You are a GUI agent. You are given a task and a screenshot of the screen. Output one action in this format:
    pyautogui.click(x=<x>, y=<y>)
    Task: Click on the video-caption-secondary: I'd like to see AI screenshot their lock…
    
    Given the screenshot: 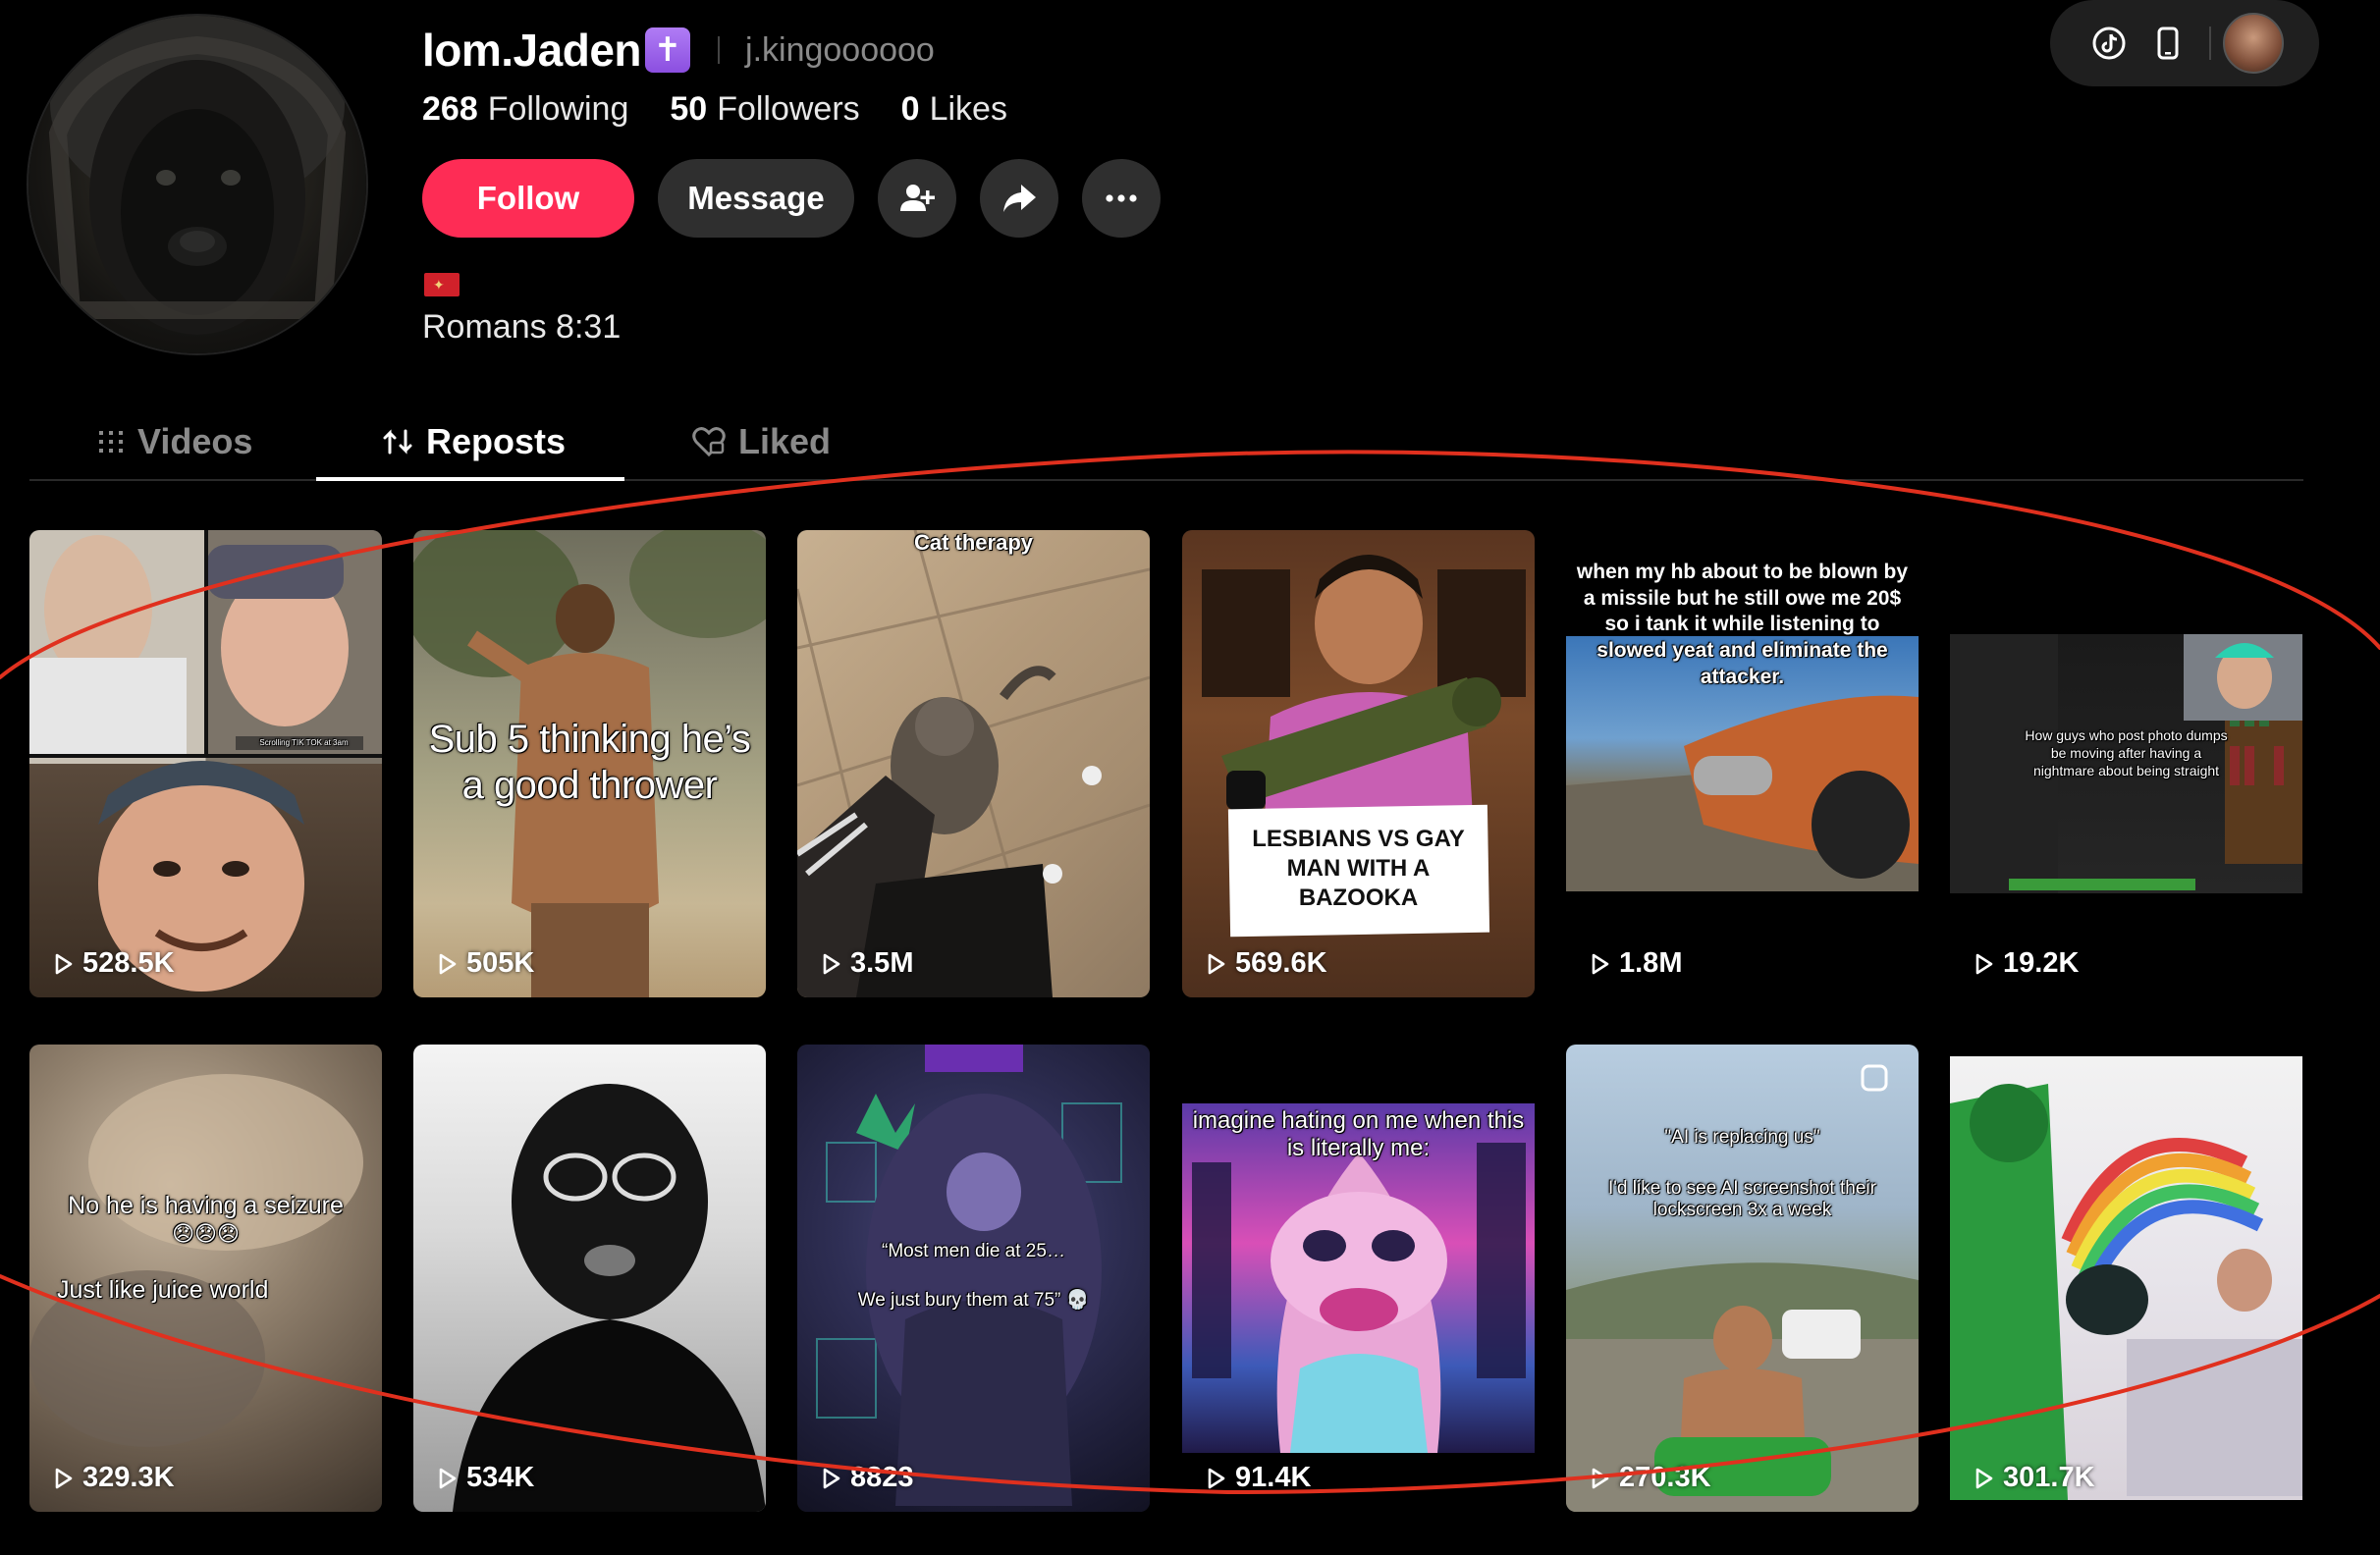 What is the action you would take?
    pyautogui.click(x=1742, y=1199)
    